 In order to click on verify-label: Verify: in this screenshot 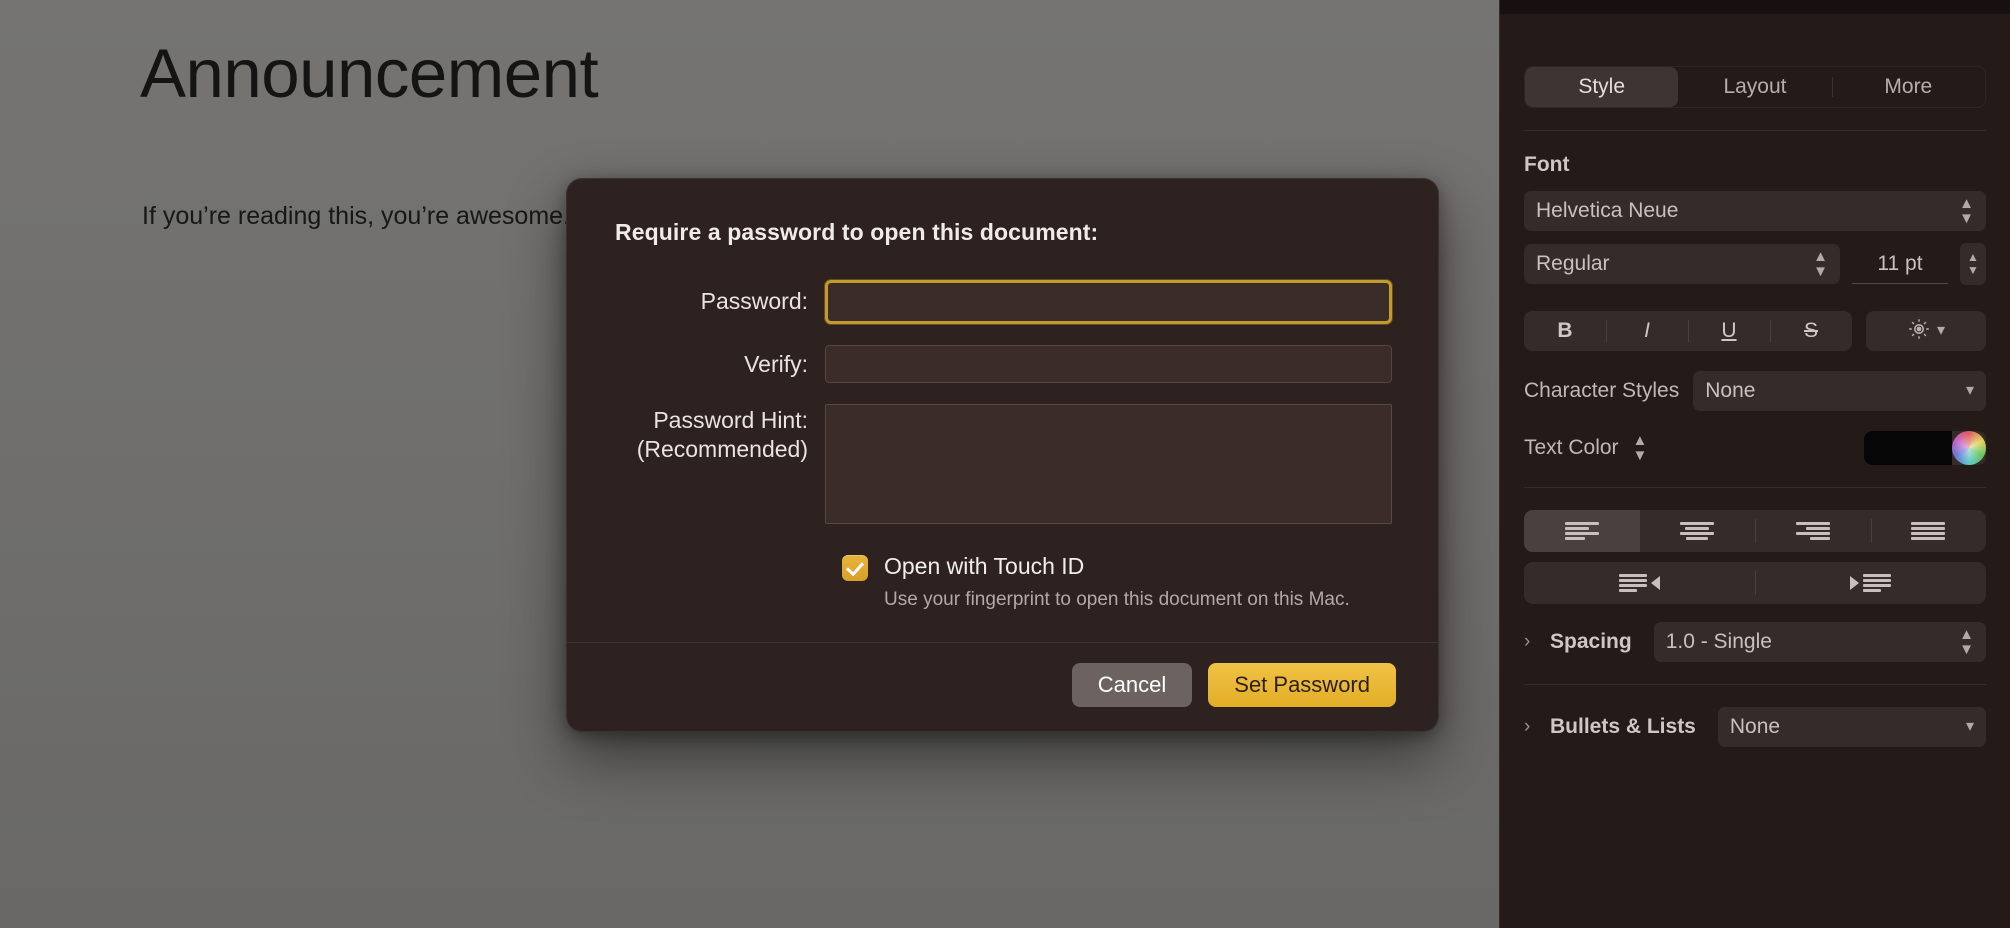, I will do `click(776, 364)`.